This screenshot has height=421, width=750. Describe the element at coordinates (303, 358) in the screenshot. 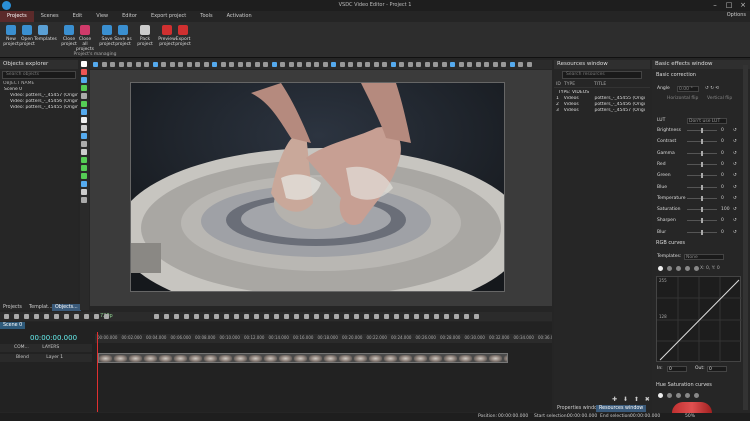

I see `video-clip` at that location.